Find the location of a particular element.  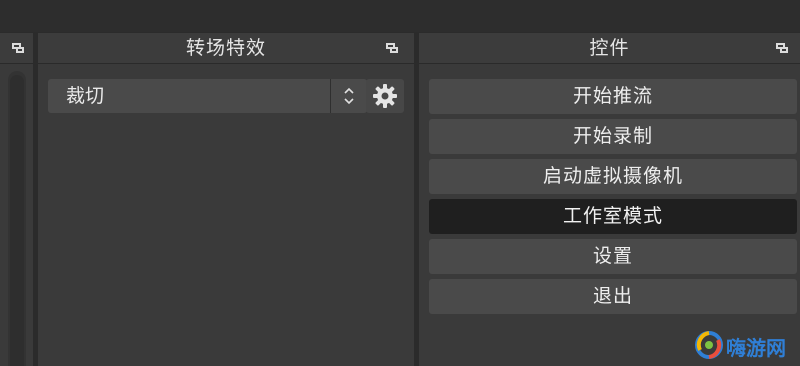

left-dock-header is located at coordinates (16, 48).